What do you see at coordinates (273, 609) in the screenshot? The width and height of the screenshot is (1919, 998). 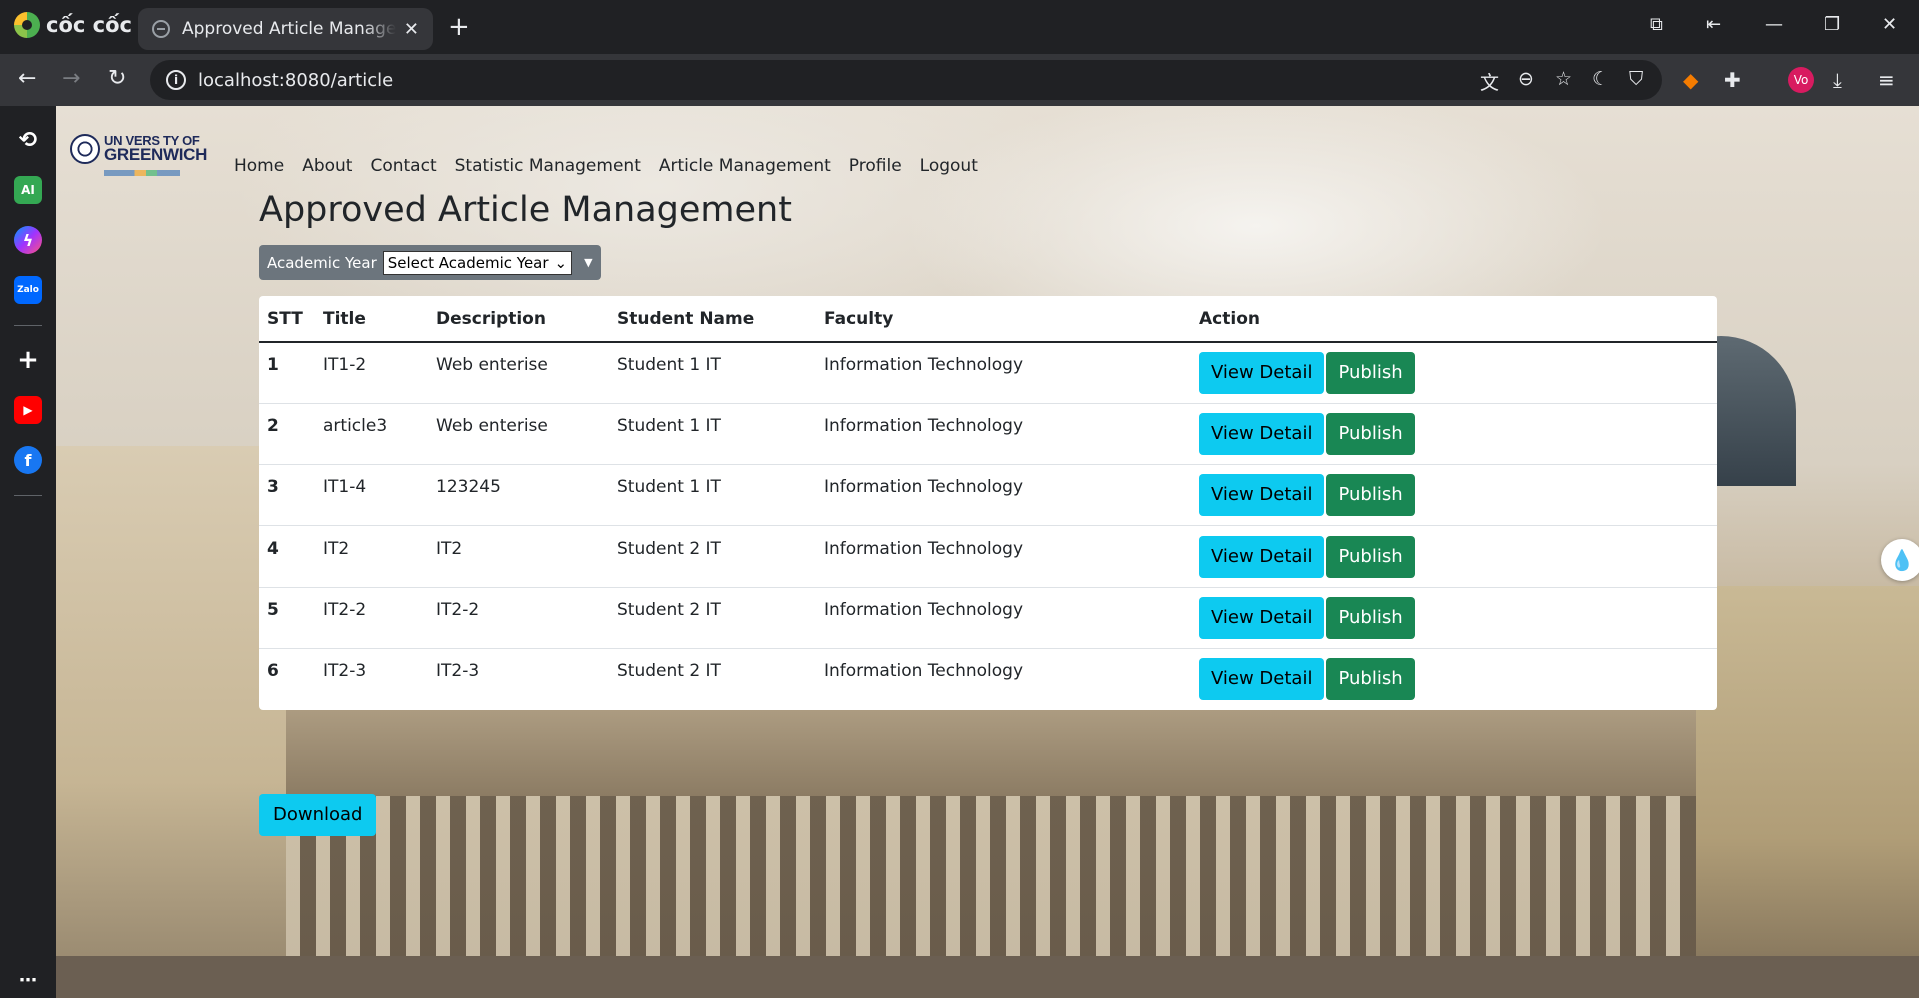 I see `cell-stt-text: 5` at bounding box center [273, 609].